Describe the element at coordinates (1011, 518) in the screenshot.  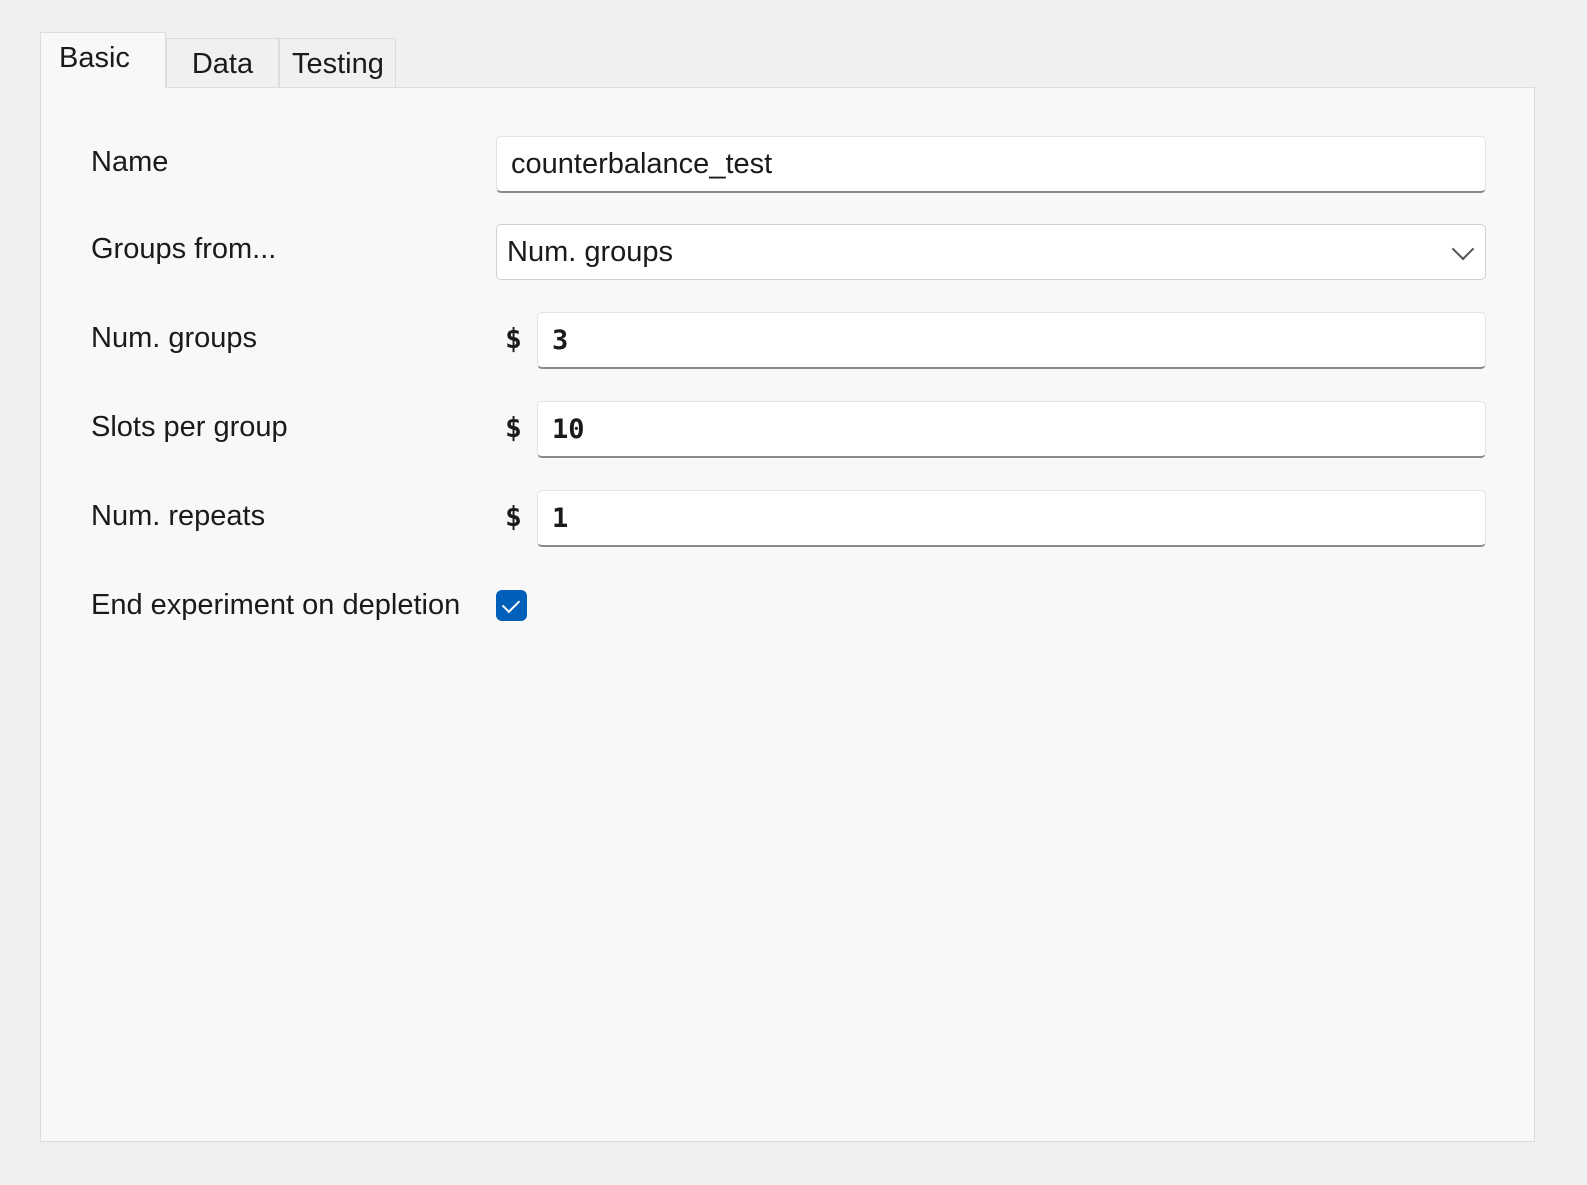
I see `num-repeats-input: 1` at that location.